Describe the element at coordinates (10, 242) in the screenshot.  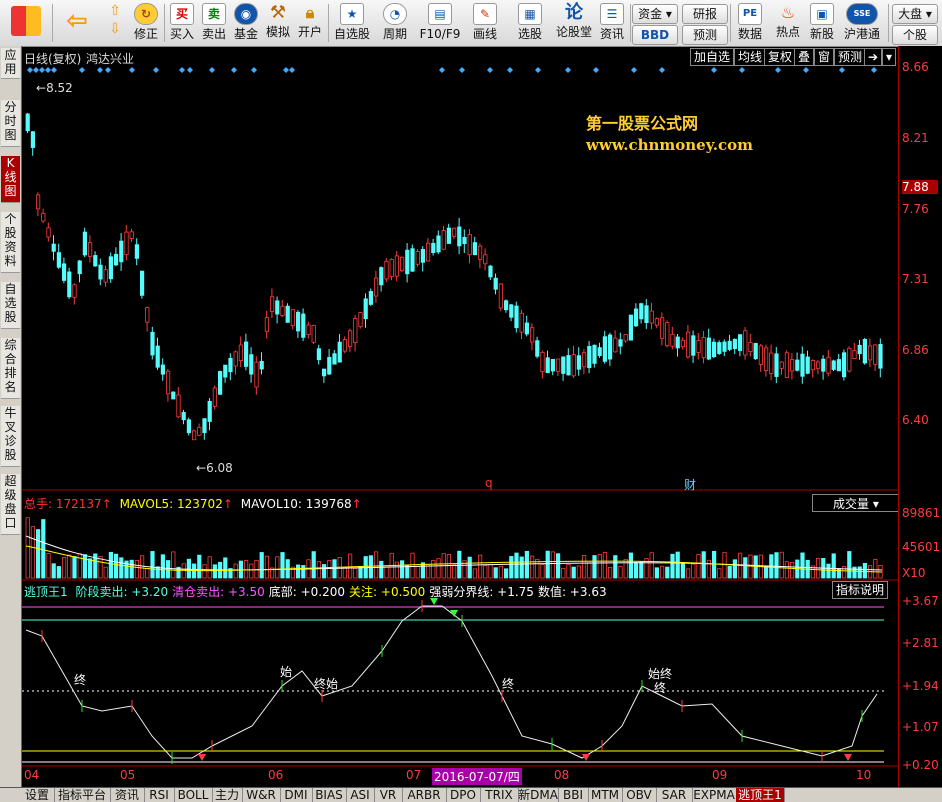
I see `sidebar-tab-profile: 个股资料` at that location.